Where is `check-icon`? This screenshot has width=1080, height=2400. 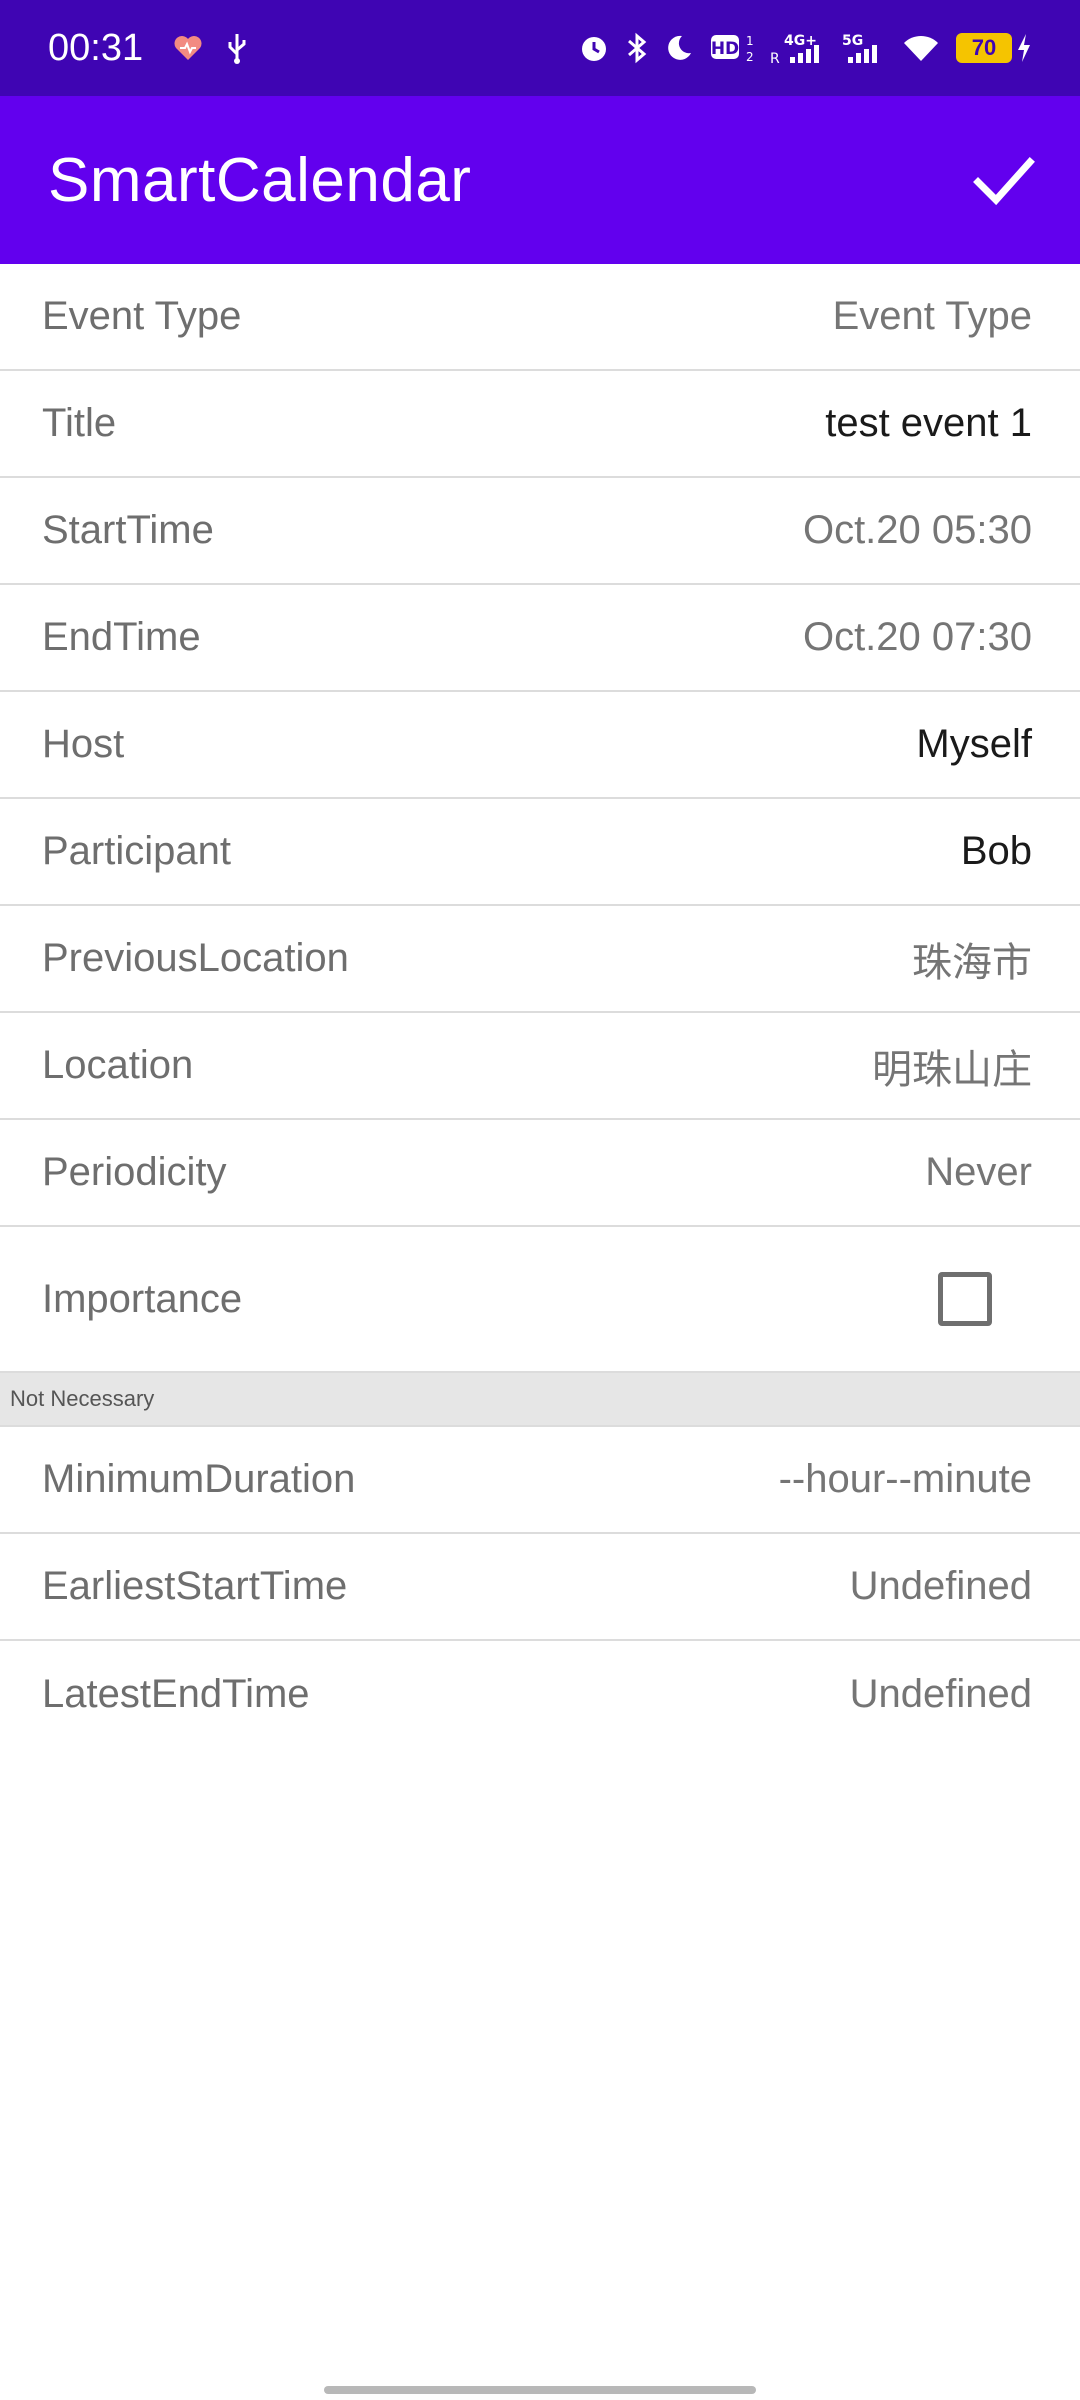 check-icon is located at coordinates (1004, 181).